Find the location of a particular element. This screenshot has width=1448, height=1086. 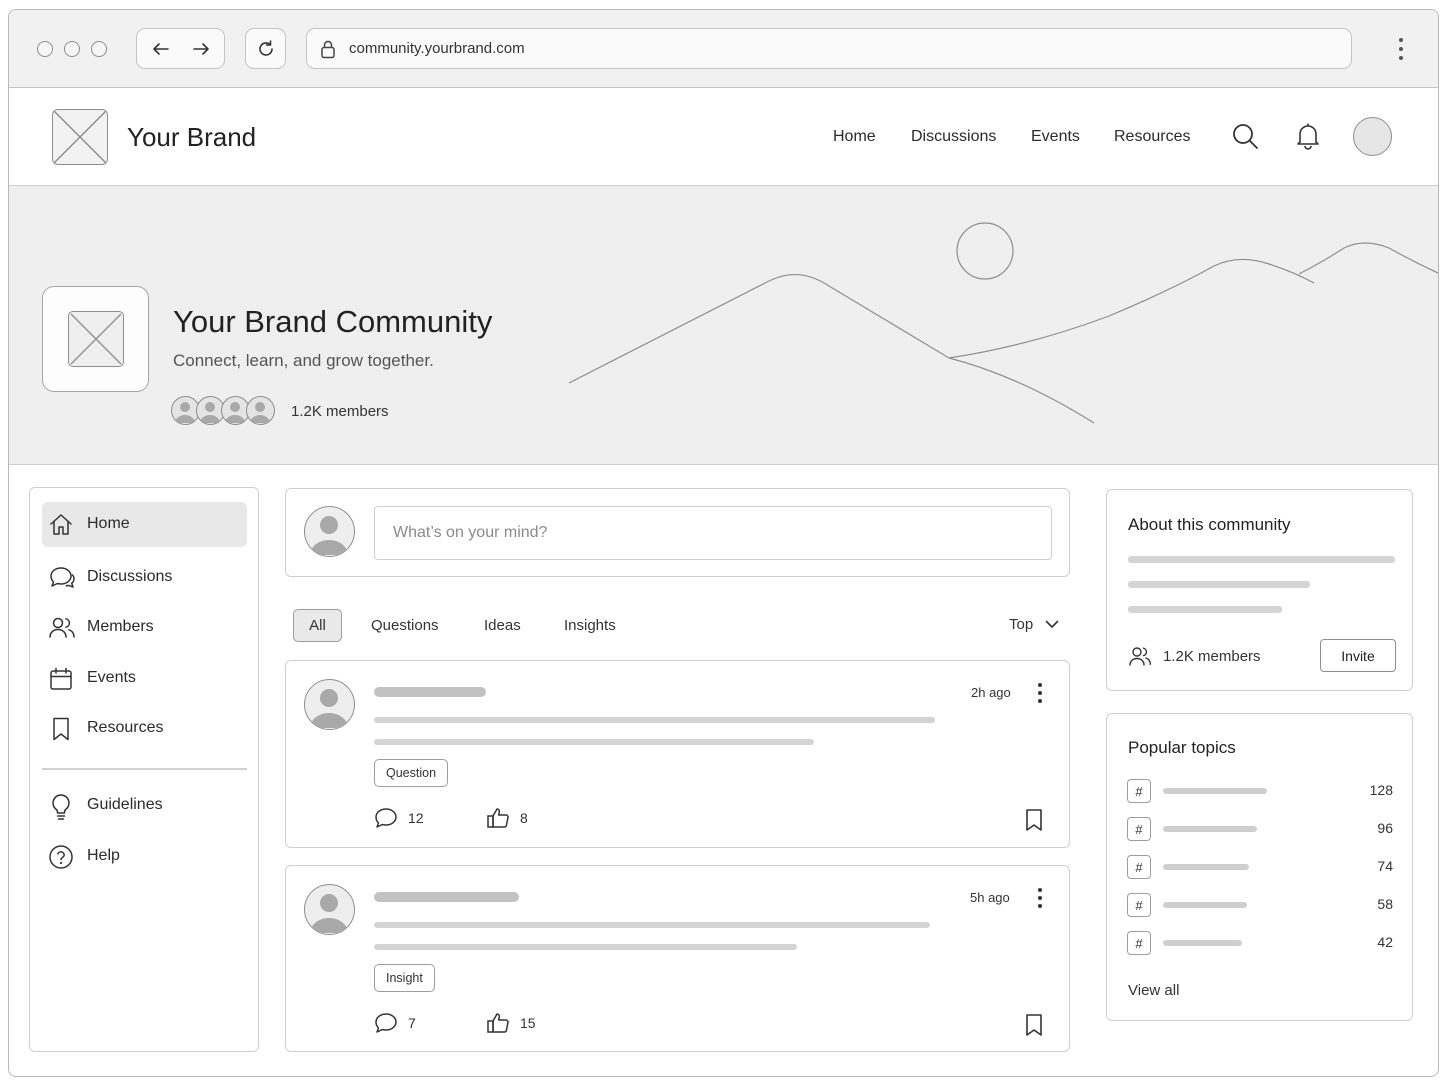

sidebar-item-label: Resources is located at coordinates (125, 727).